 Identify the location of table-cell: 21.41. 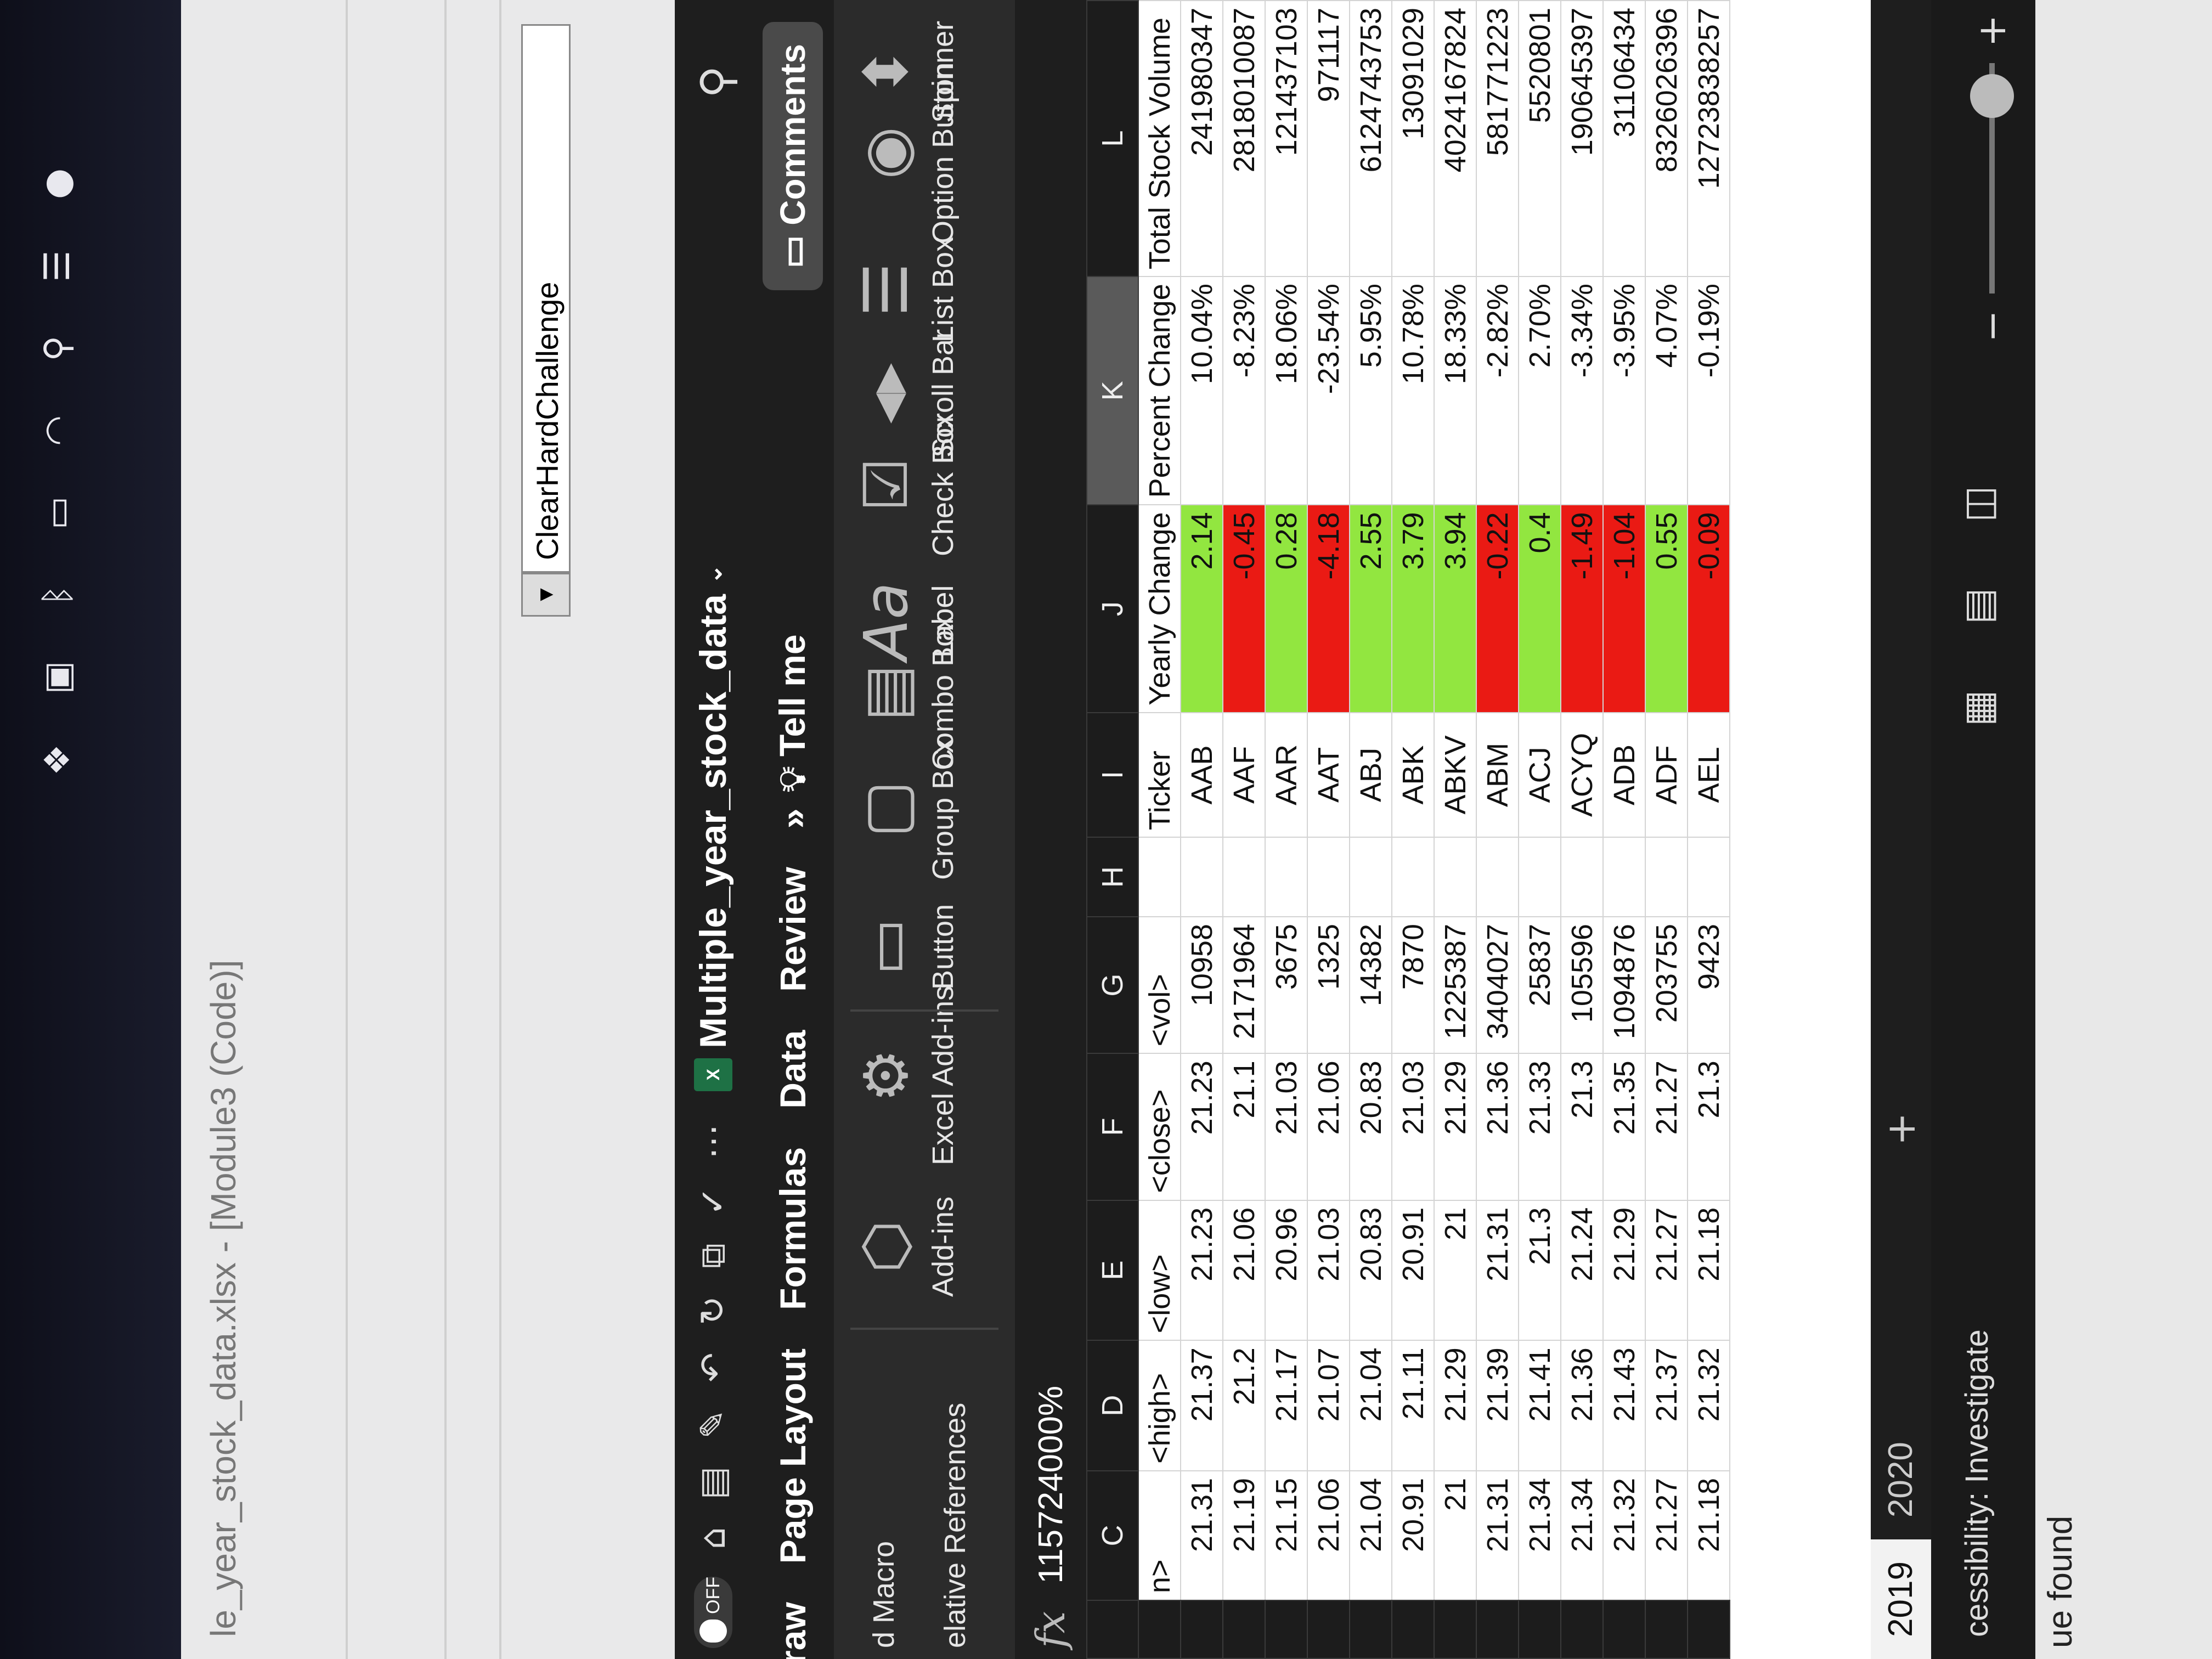
(1540, 1406).